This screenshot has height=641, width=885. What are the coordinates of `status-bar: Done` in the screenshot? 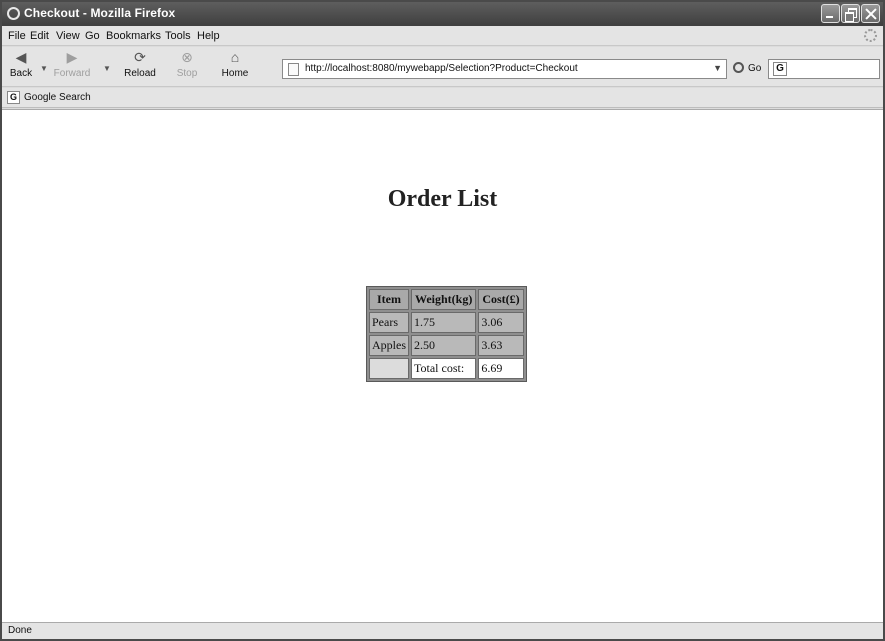 It's located at (442, 630).